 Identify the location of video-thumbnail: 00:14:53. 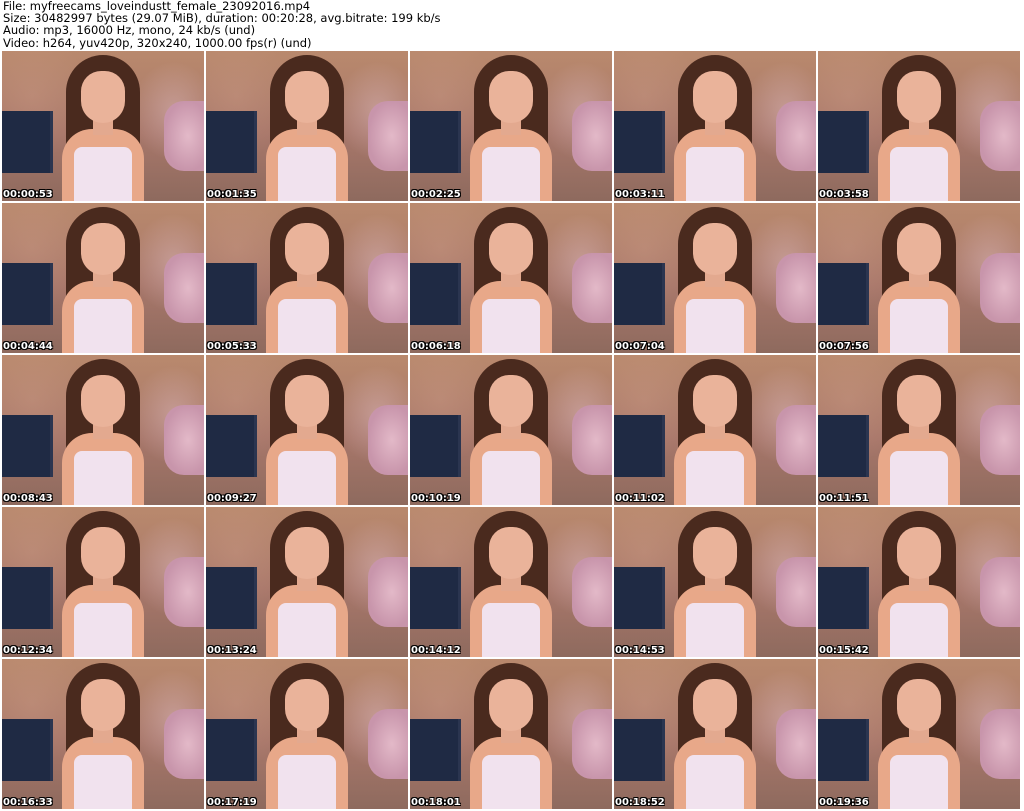
(715, 582).